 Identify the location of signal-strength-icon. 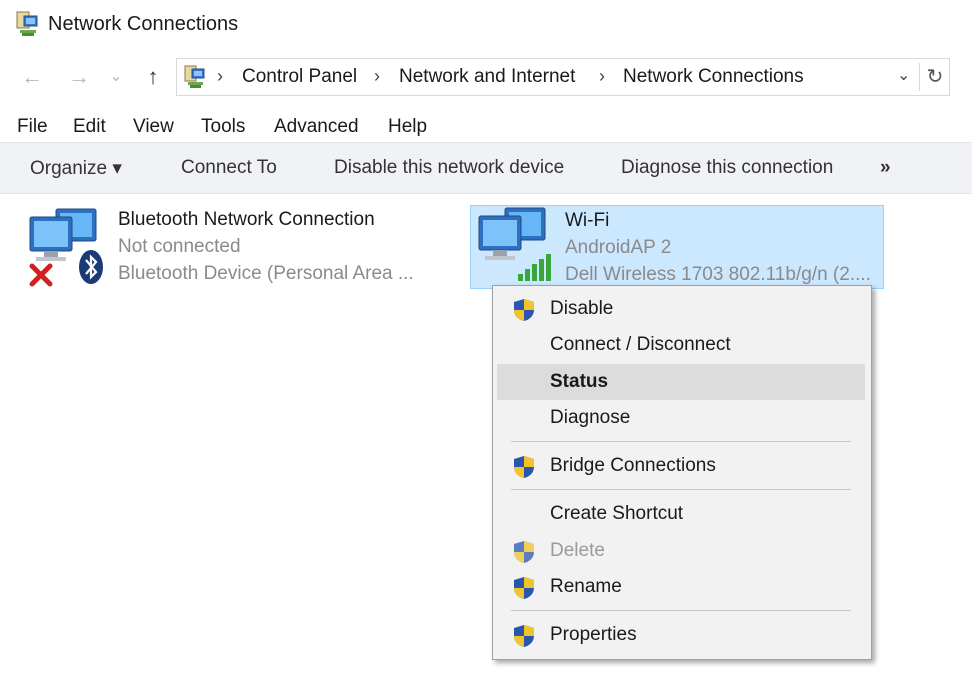
(534, 267).